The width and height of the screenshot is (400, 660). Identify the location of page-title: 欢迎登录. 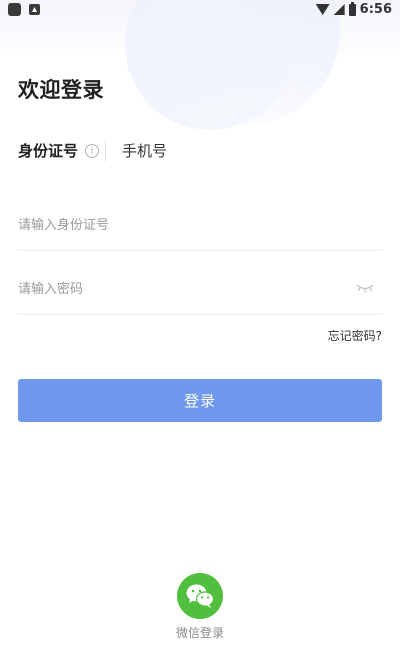
(61, 90).